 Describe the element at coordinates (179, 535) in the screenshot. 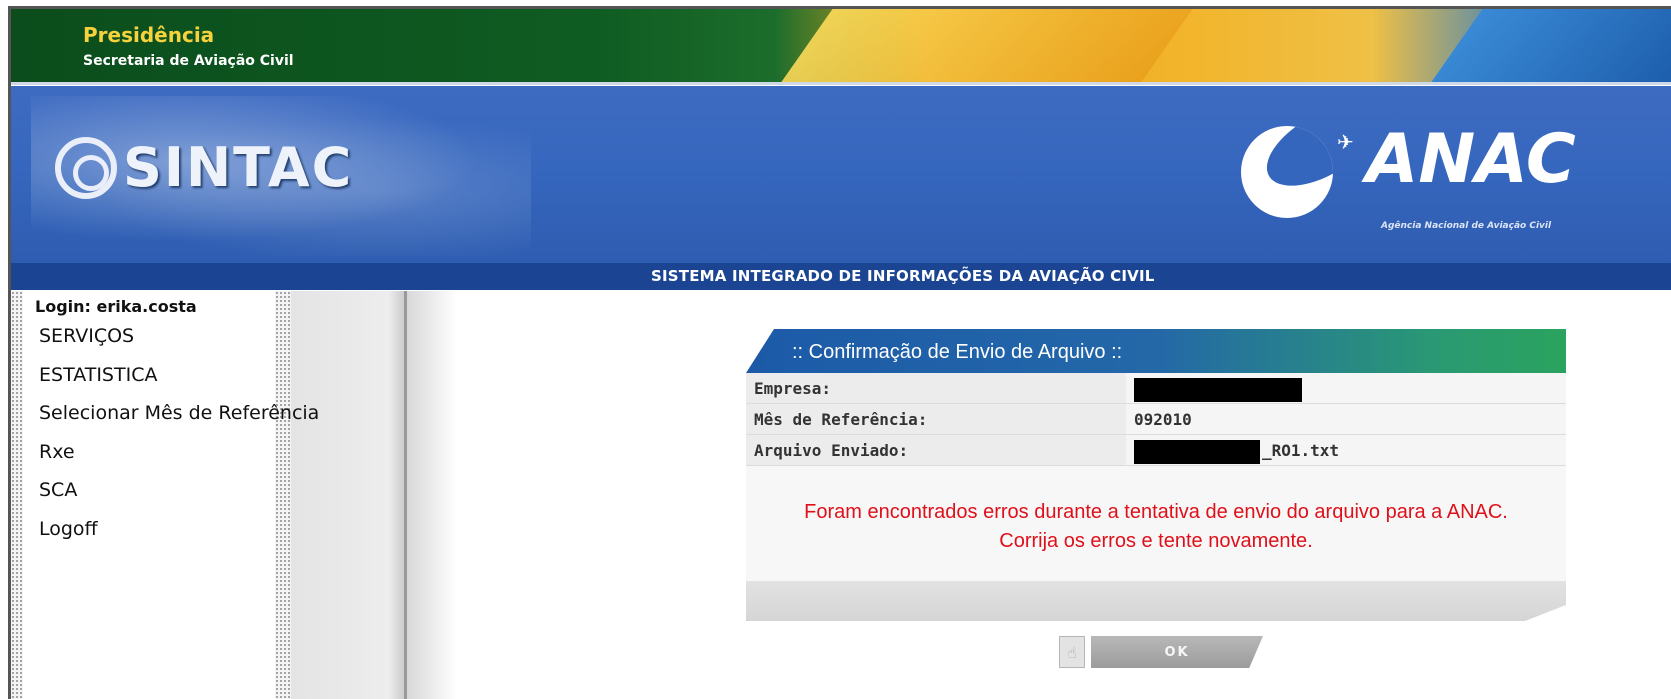

I see `sidebar-item-logoff: Logoff` at that location.